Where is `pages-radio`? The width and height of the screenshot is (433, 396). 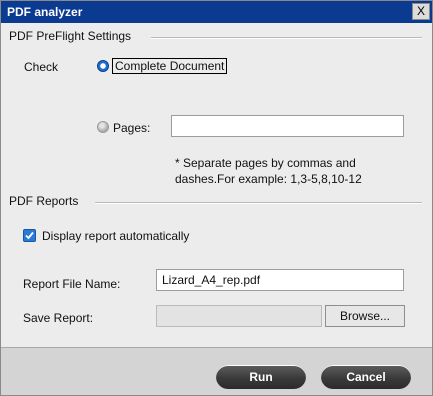 pages-radio is located at coordinates (103, 127).